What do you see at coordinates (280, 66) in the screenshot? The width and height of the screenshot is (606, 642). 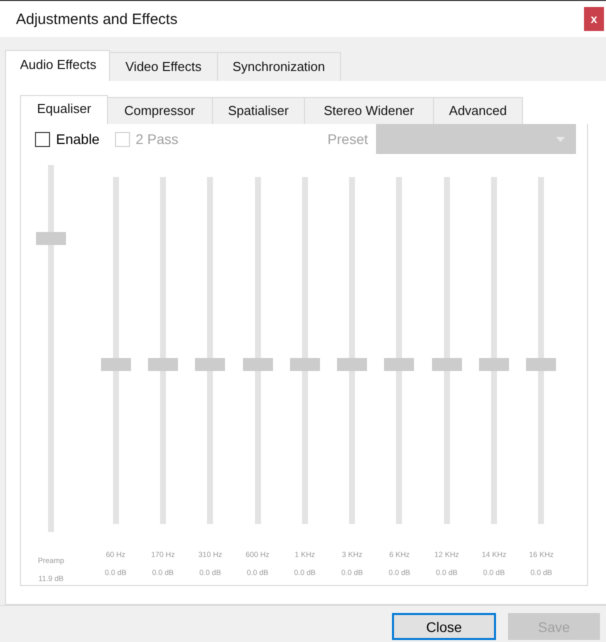 I see `tab: Synchronization` at bounding box center [280, 66].